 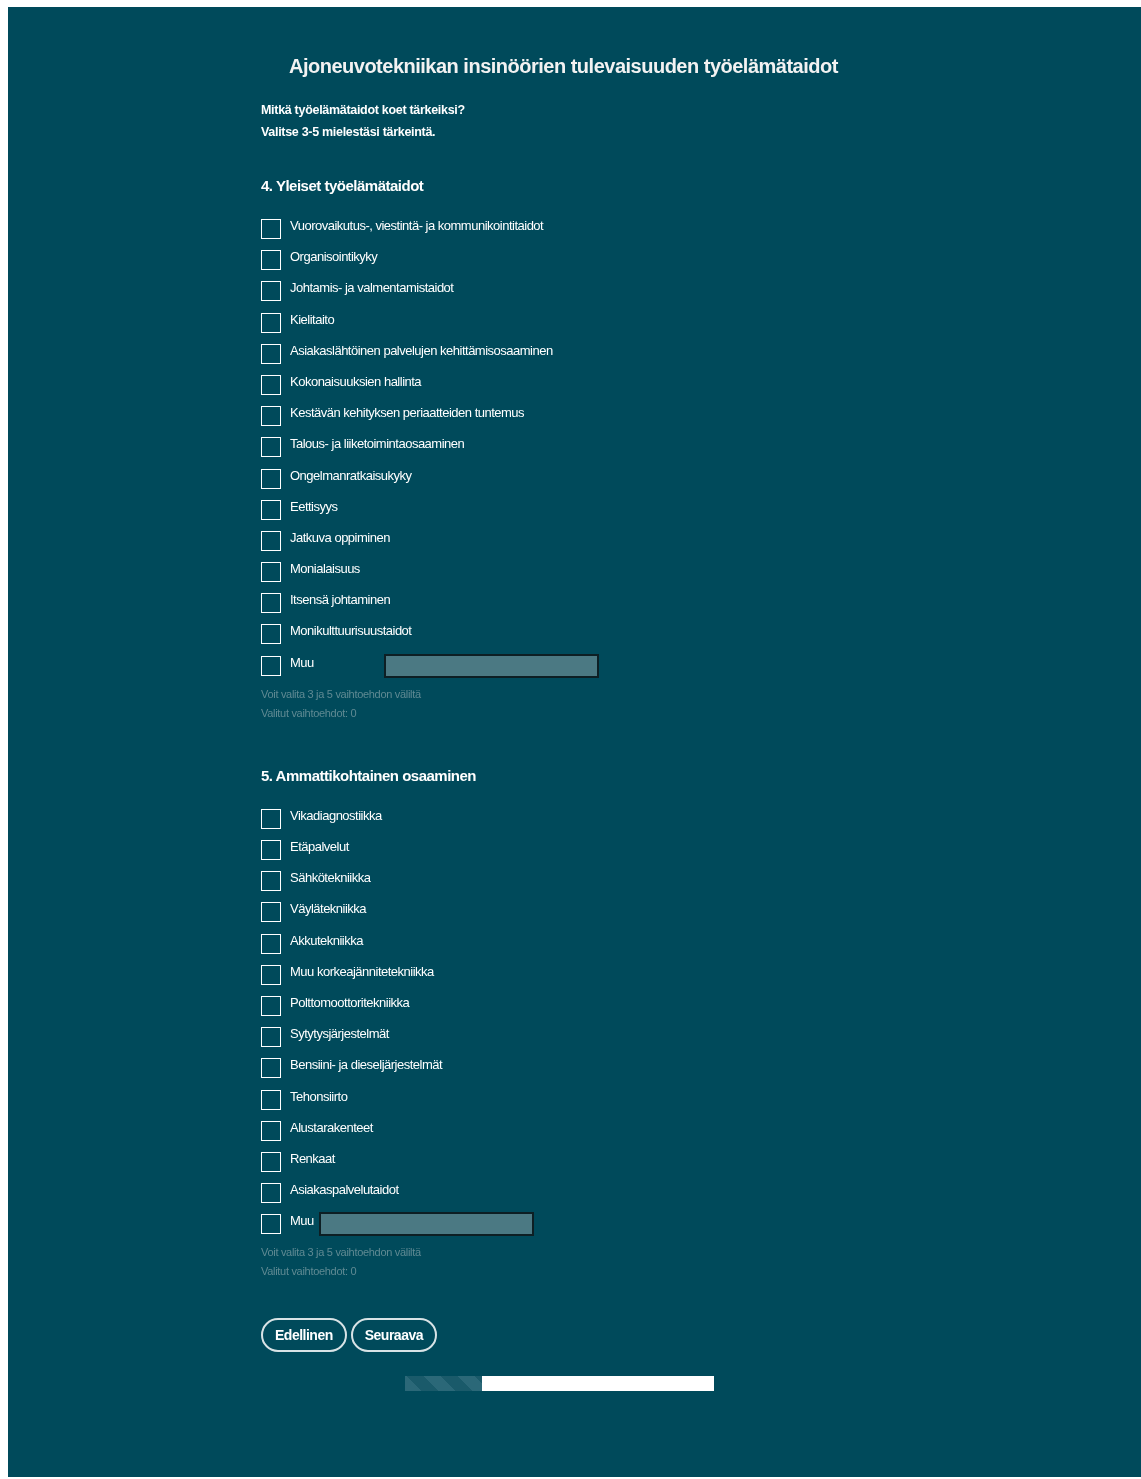 I want to click on option-label: Kokonaisuuksien hallinta, so click(x=356, y=381).